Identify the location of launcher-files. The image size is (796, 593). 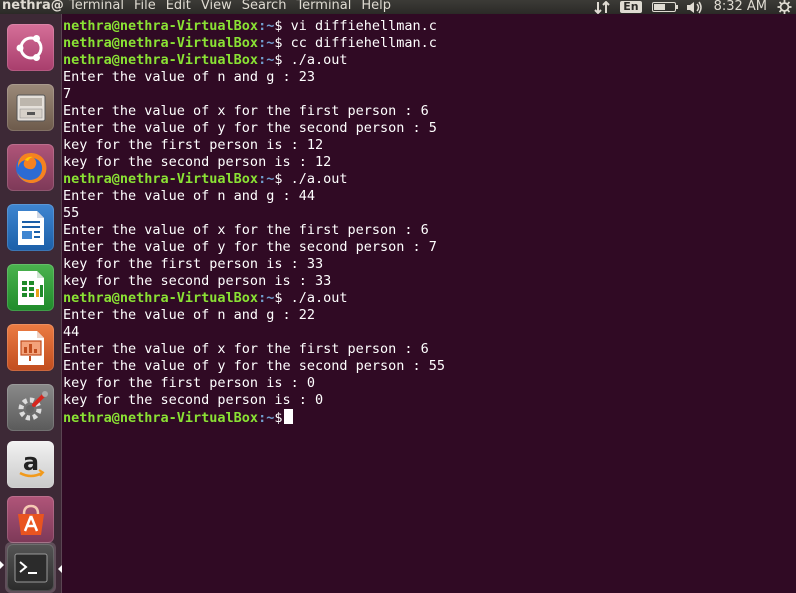
(30, 107).